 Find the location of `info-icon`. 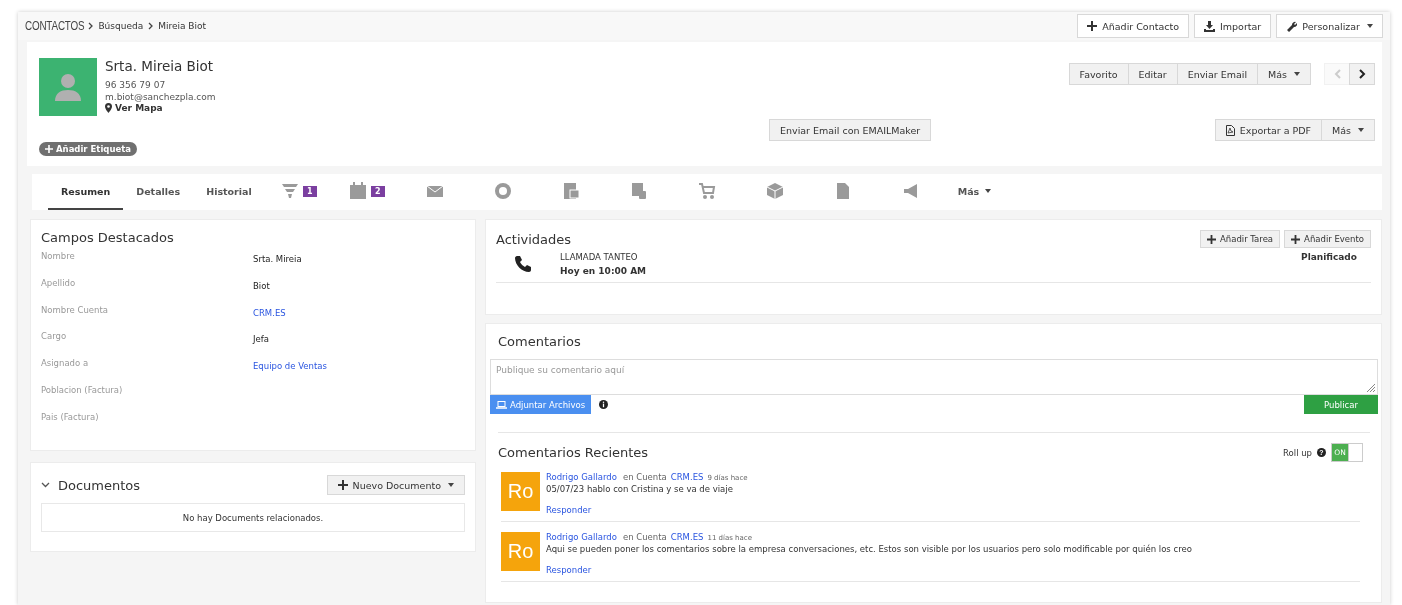

info-icon is located at coordinates (604, 404).